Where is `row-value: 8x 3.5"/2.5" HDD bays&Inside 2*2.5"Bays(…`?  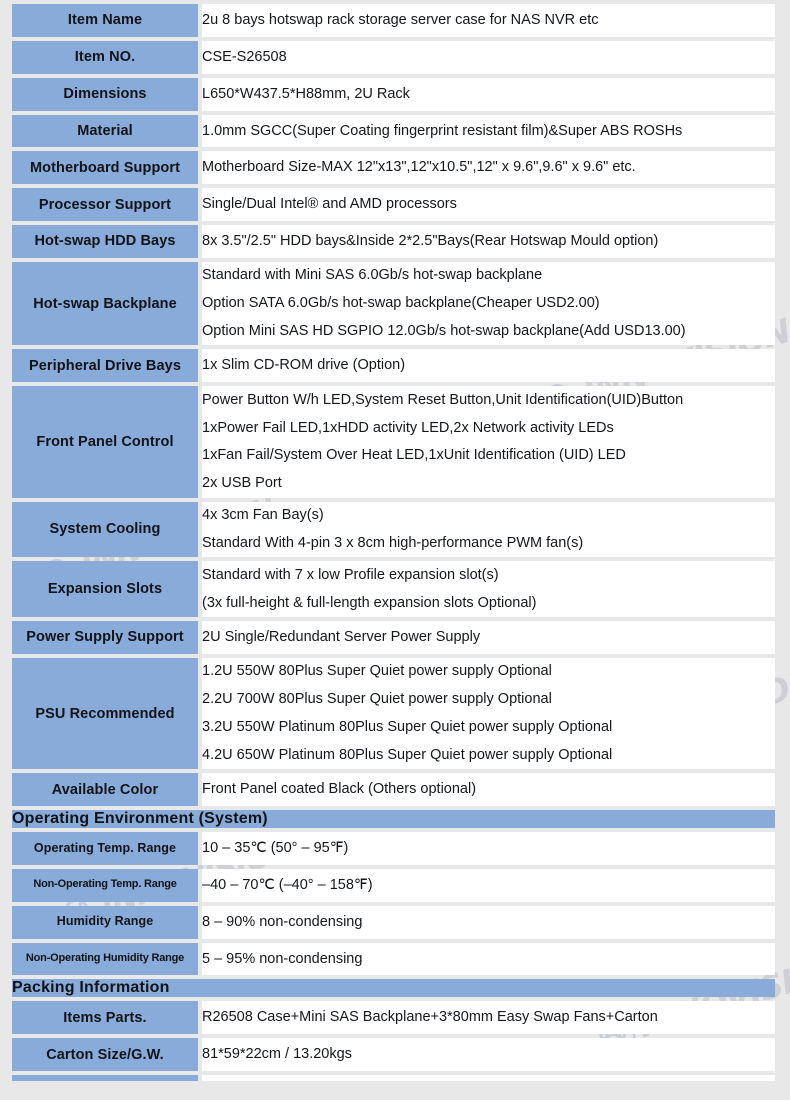
row-value: 8x 3.5"/2.5" HDD bays&Inside 2*2.5"Bays(… is located at coordinates (486, 241).